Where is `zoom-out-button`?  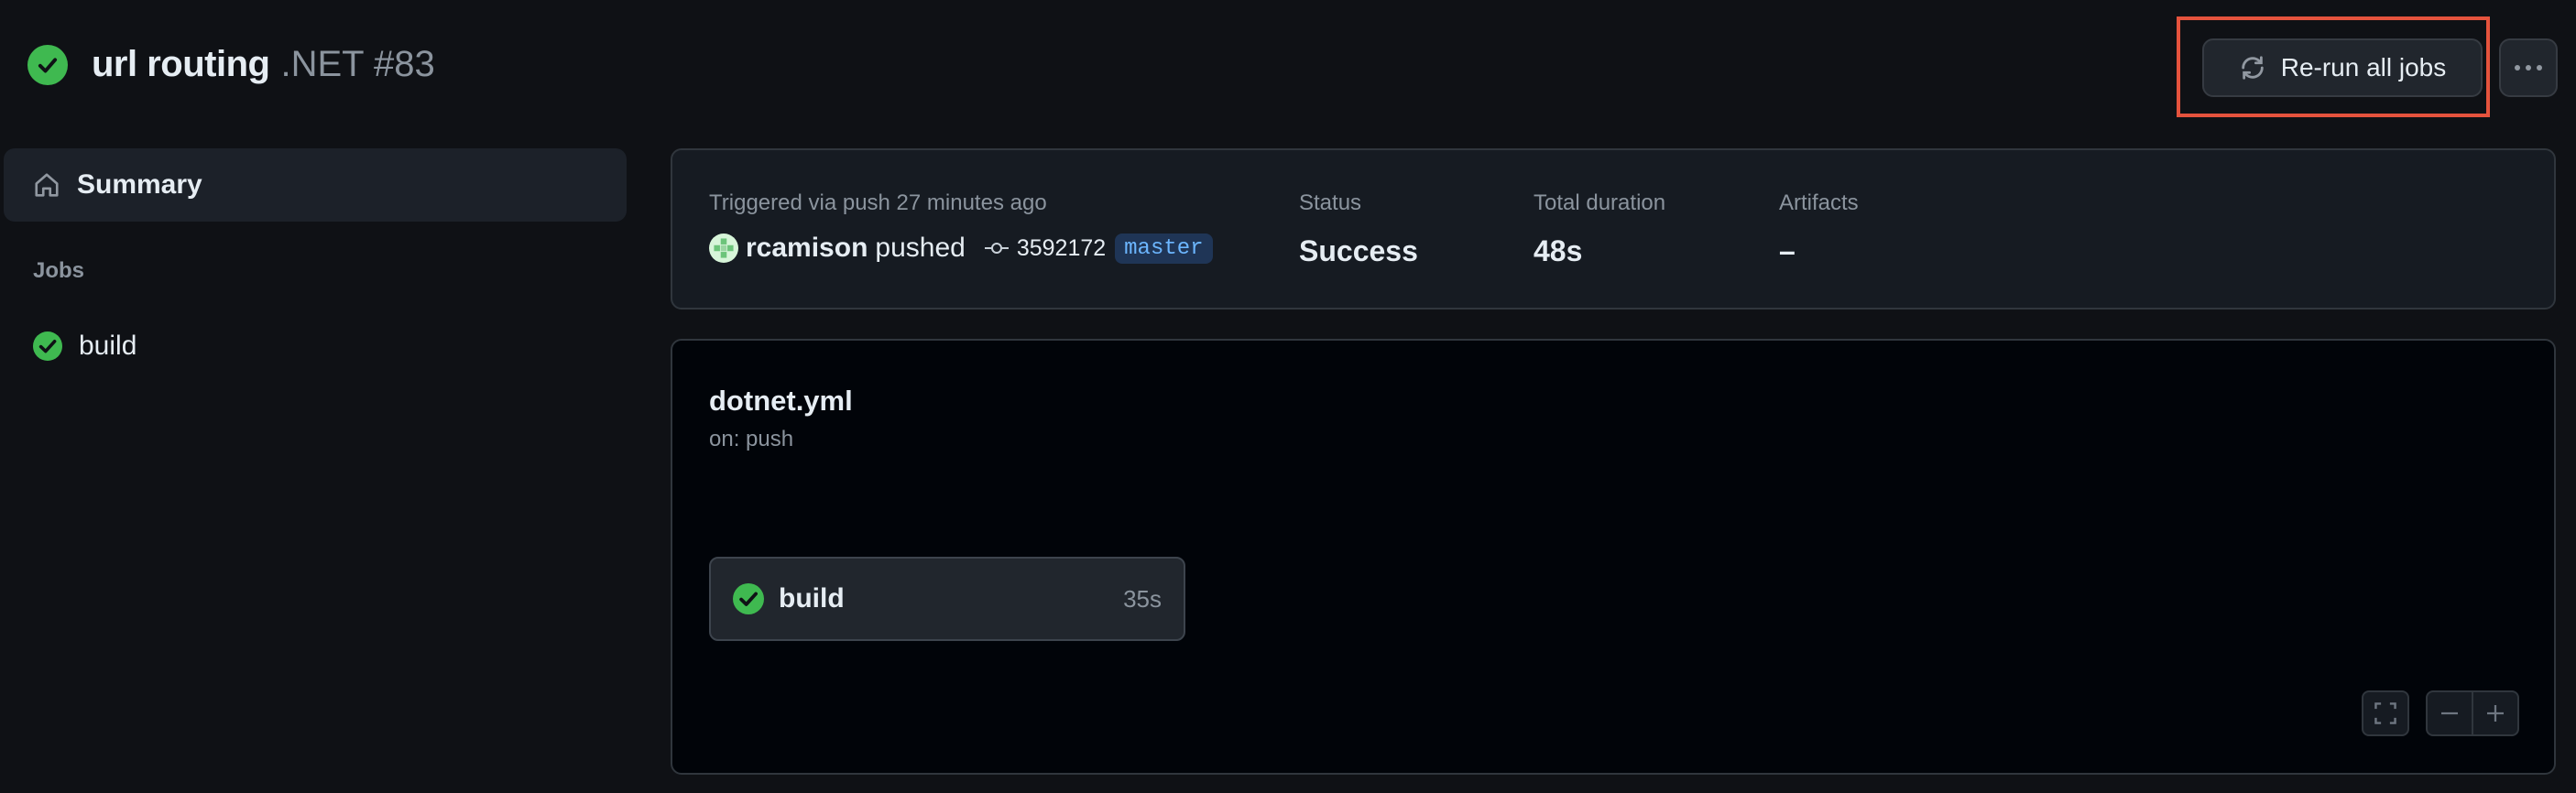 zoom-out-button is located at coordinates (2450, 713).